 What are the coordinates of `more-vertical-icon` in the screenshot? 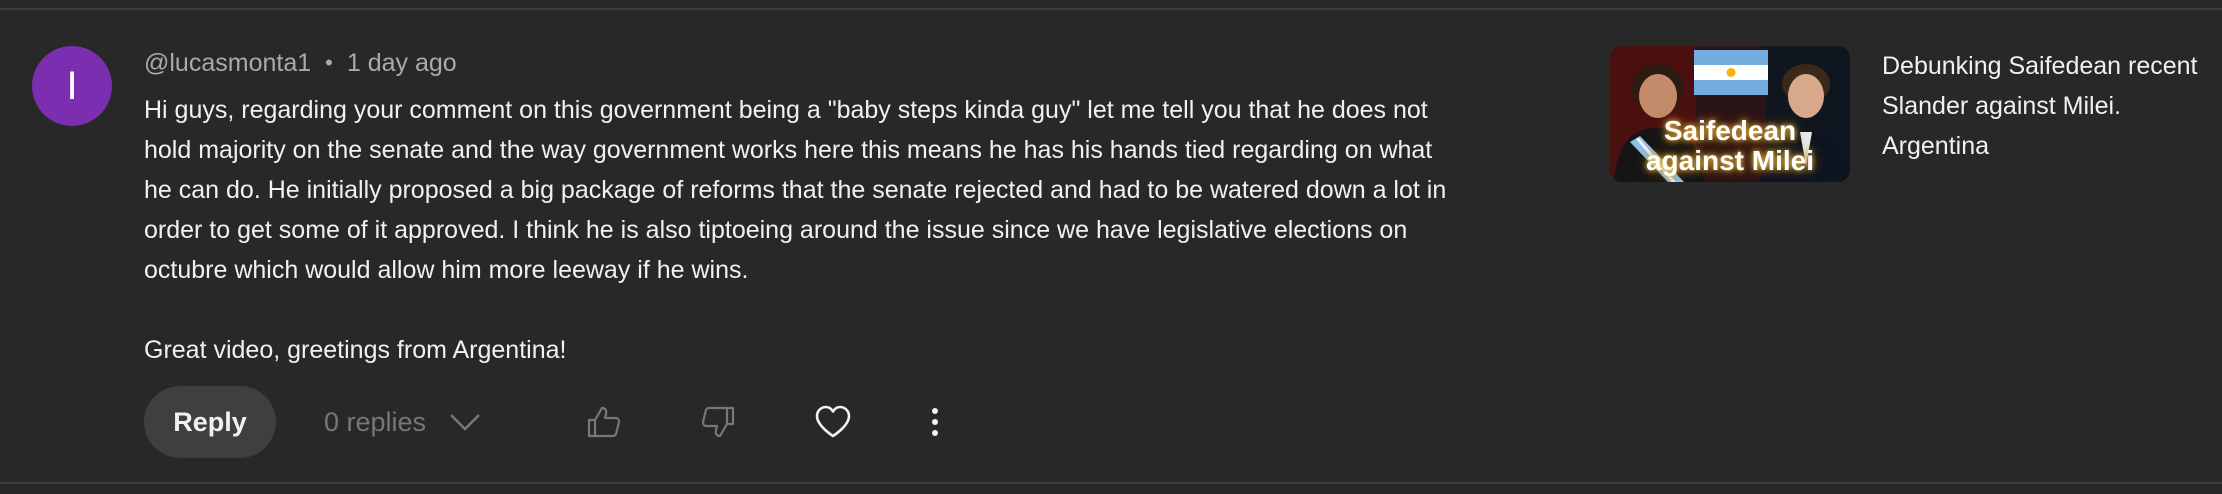 It's located at (935, 422).